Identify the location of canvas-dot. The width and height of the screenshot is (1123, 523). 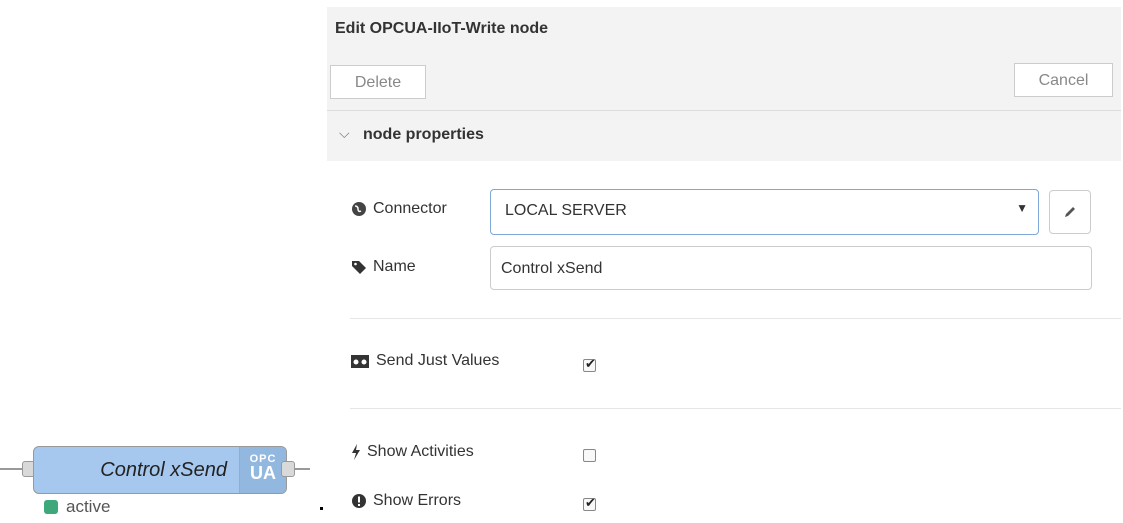
(321, 508).